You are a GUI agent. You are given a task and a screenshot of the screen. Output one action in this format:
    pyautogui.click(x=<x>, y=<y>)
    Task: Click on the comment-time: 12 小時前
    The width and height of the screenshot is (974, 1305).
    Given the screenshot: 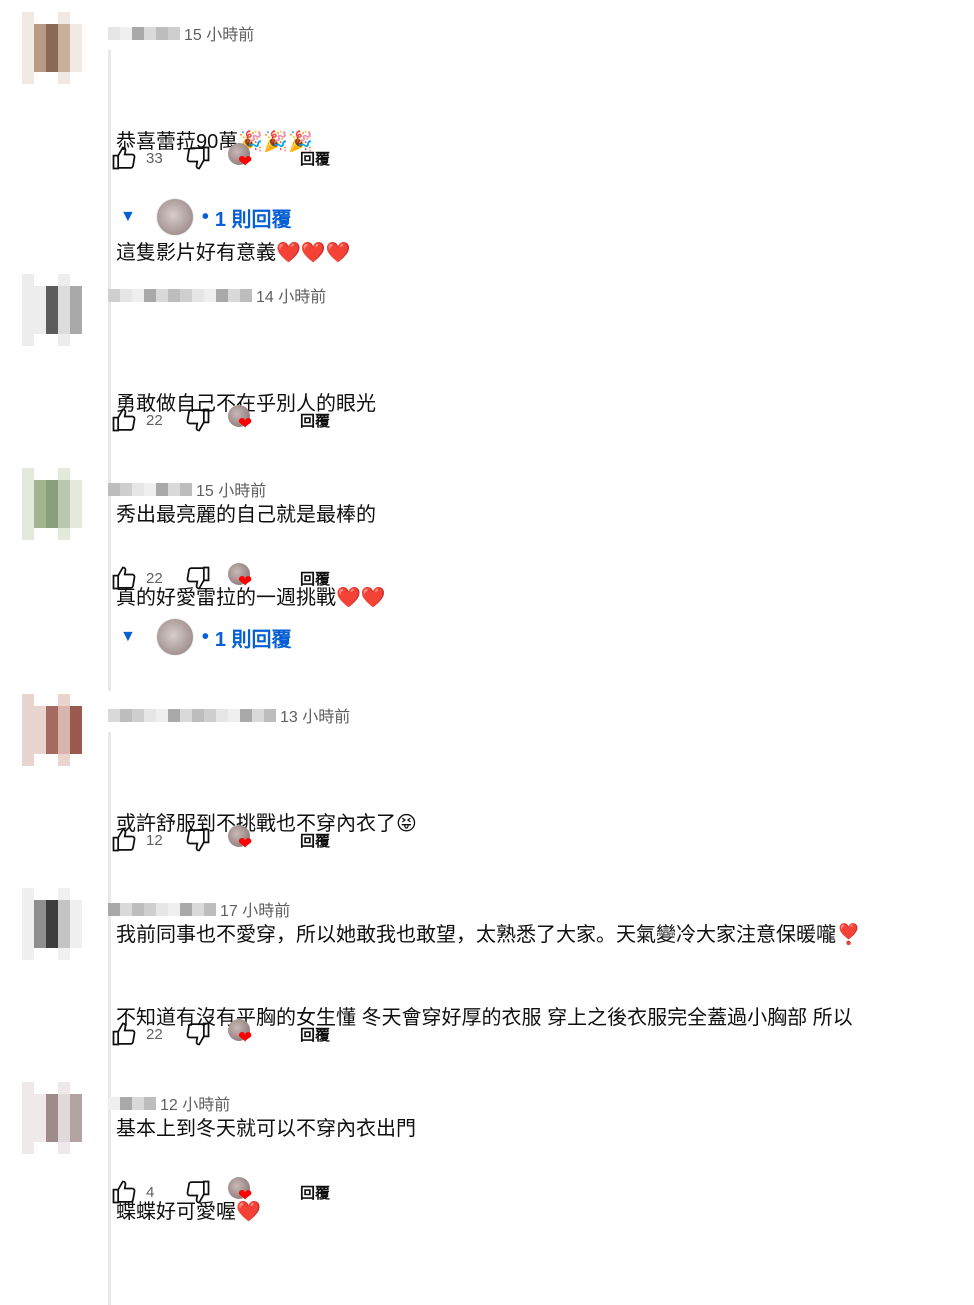 What is the action you would take?
    pyautogui.click(x=195, y=1103)
    